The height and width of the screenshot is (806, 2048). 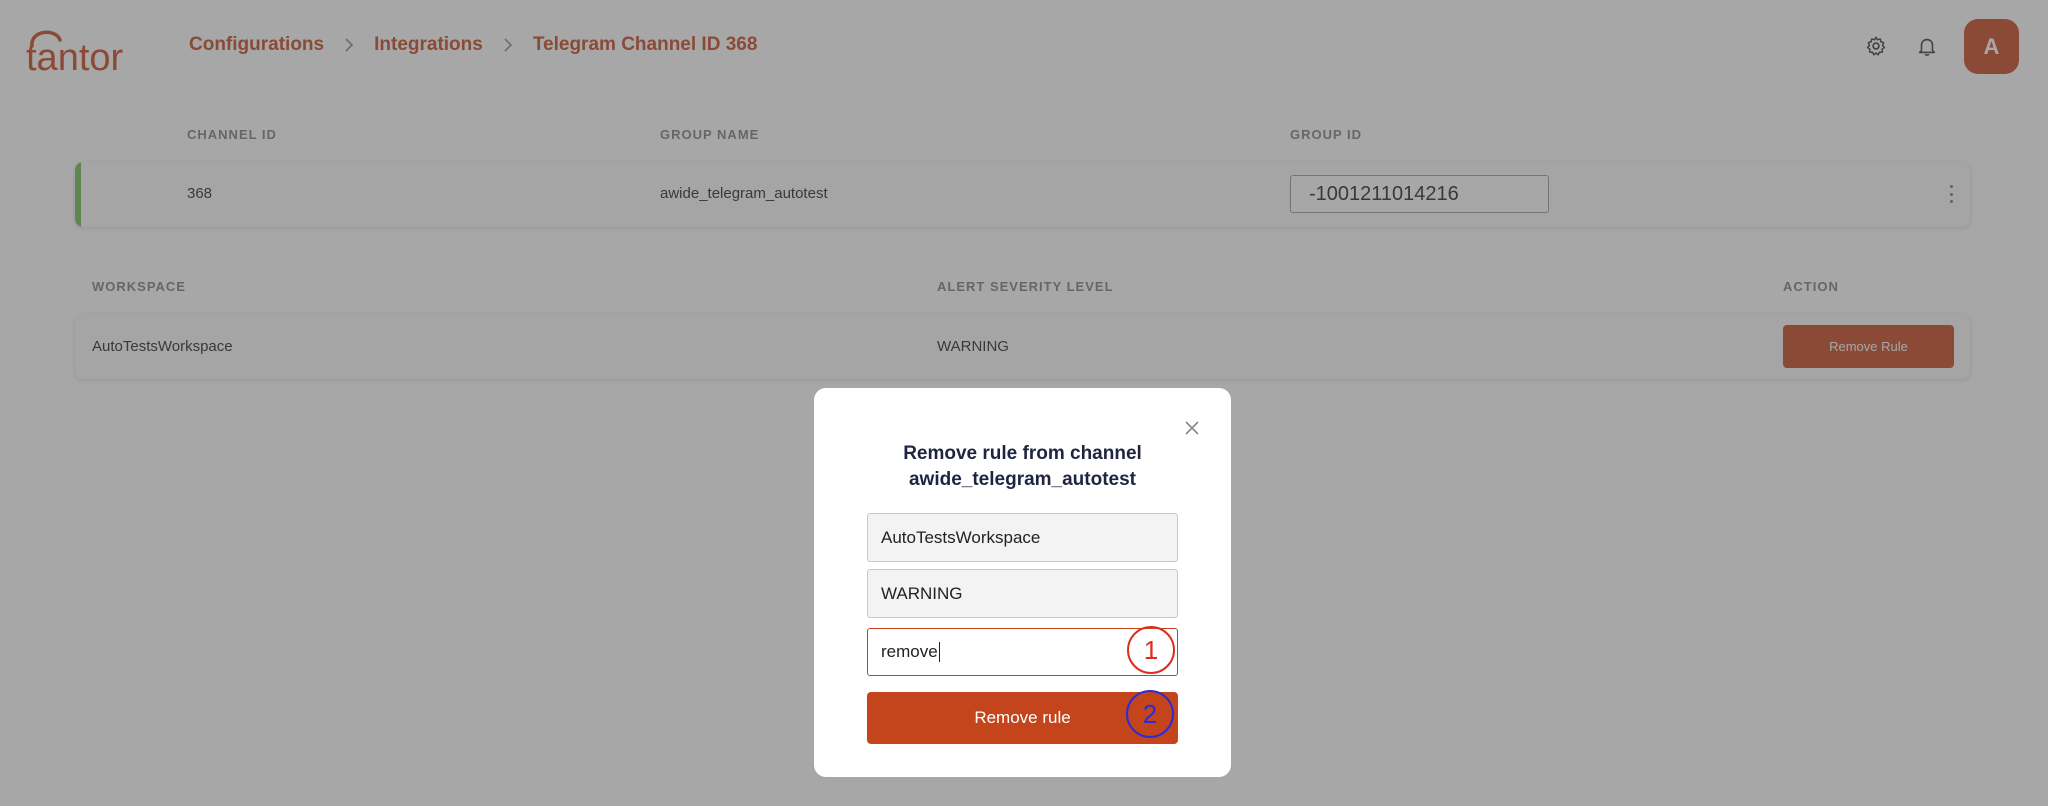 I want to click on severity-field: WARNING, so click(x=1022, y=593).